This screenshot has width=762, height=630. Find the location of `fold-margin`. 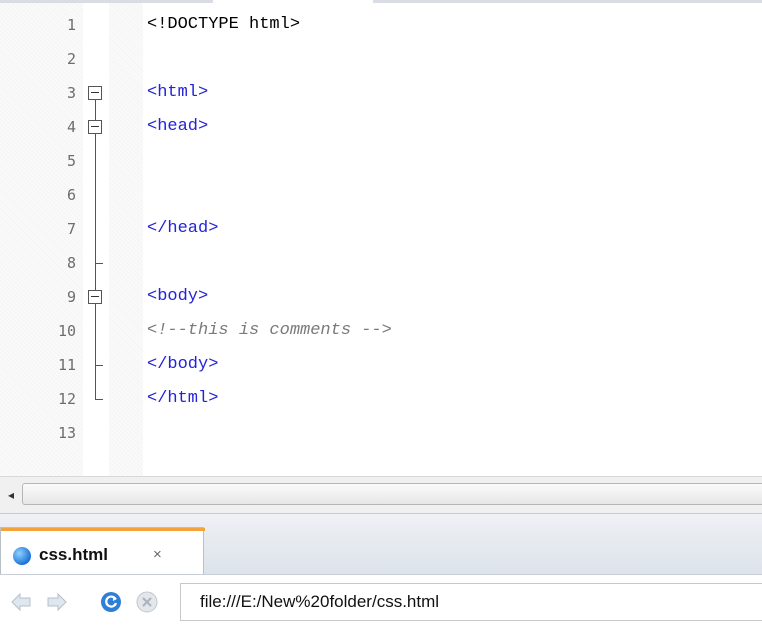

fold-margin is located at coordinates (96, 239).